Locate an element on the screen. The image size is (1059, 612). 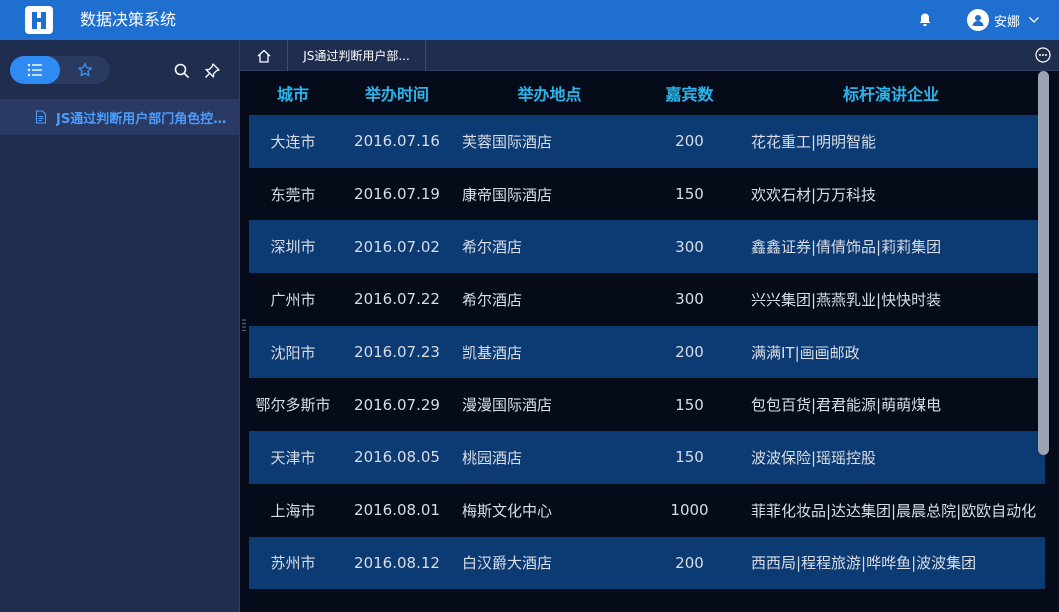
cell-city: 广州市 is located at coordinates (293, 299).